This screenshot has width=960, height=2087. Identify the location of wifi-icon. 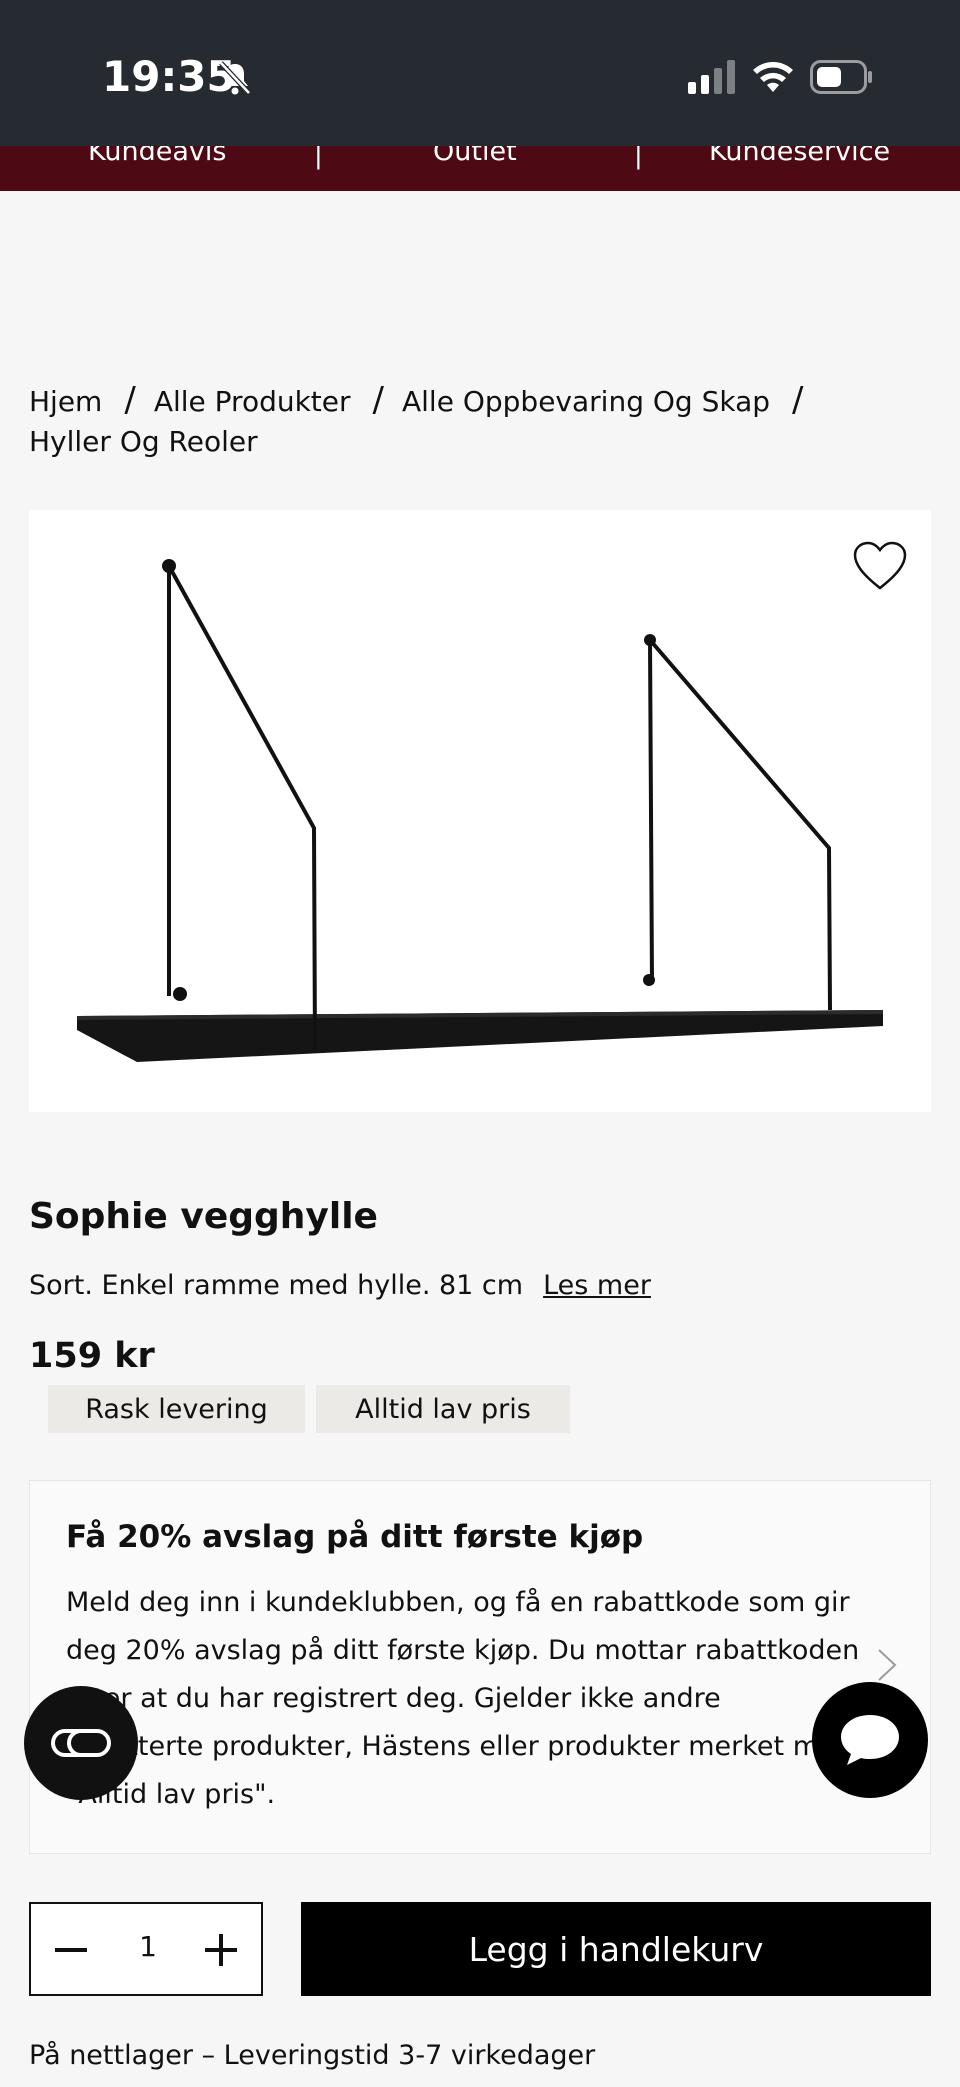
(773, 77).